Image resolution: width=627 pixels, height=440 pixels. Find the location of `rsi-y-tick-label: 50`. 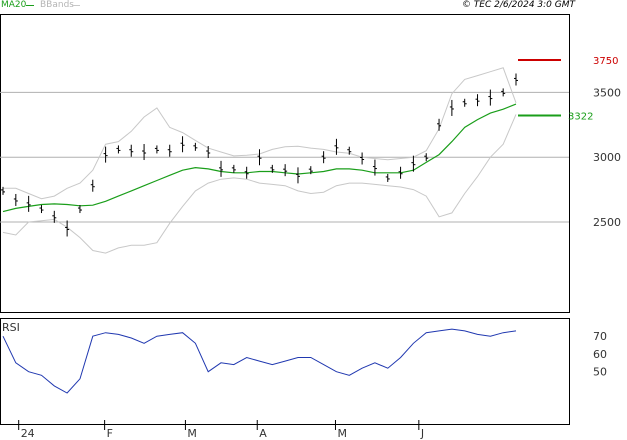

rsi-y-tick-label: 50 is located at coordinates (600, 372).